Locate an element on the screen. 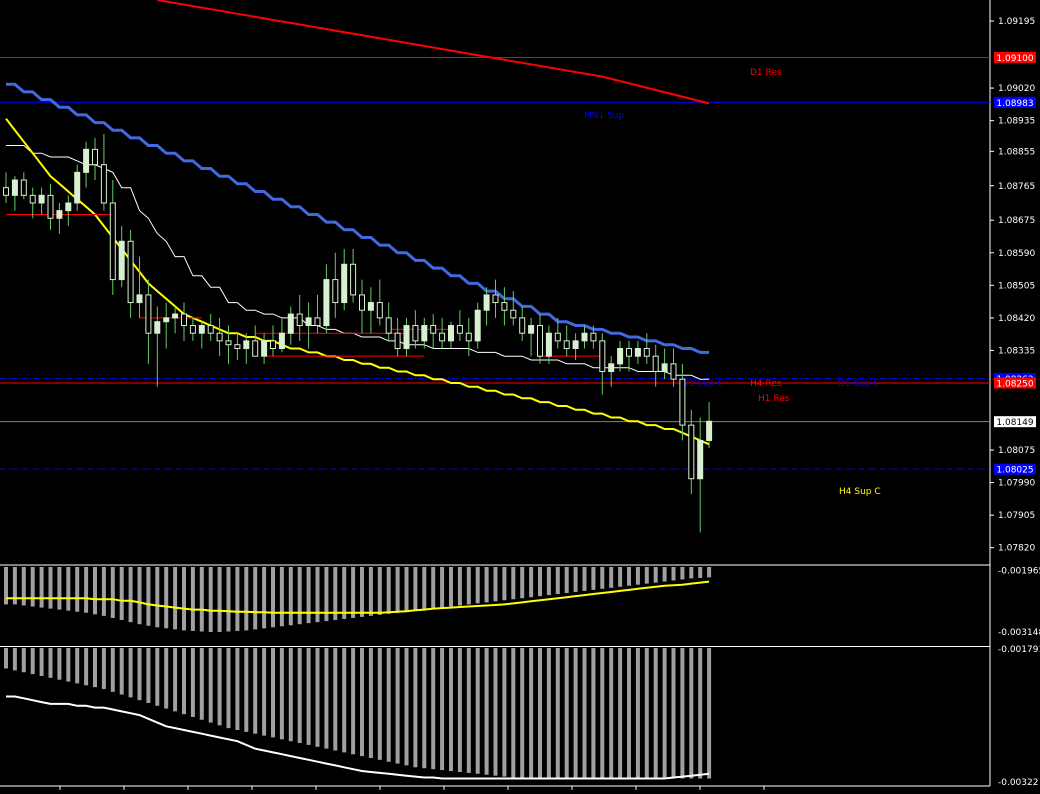 This screenshot has width=1040, height=794. y-tick-label: 1.09195 is located at coordinates (1016, 22).